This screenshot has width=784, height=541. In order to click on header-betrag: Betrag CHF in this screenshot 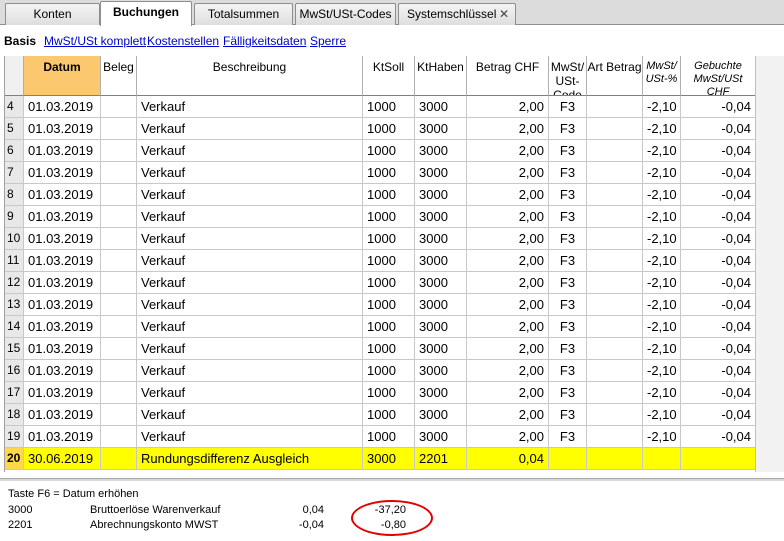, I will do `click(508, 76)`.